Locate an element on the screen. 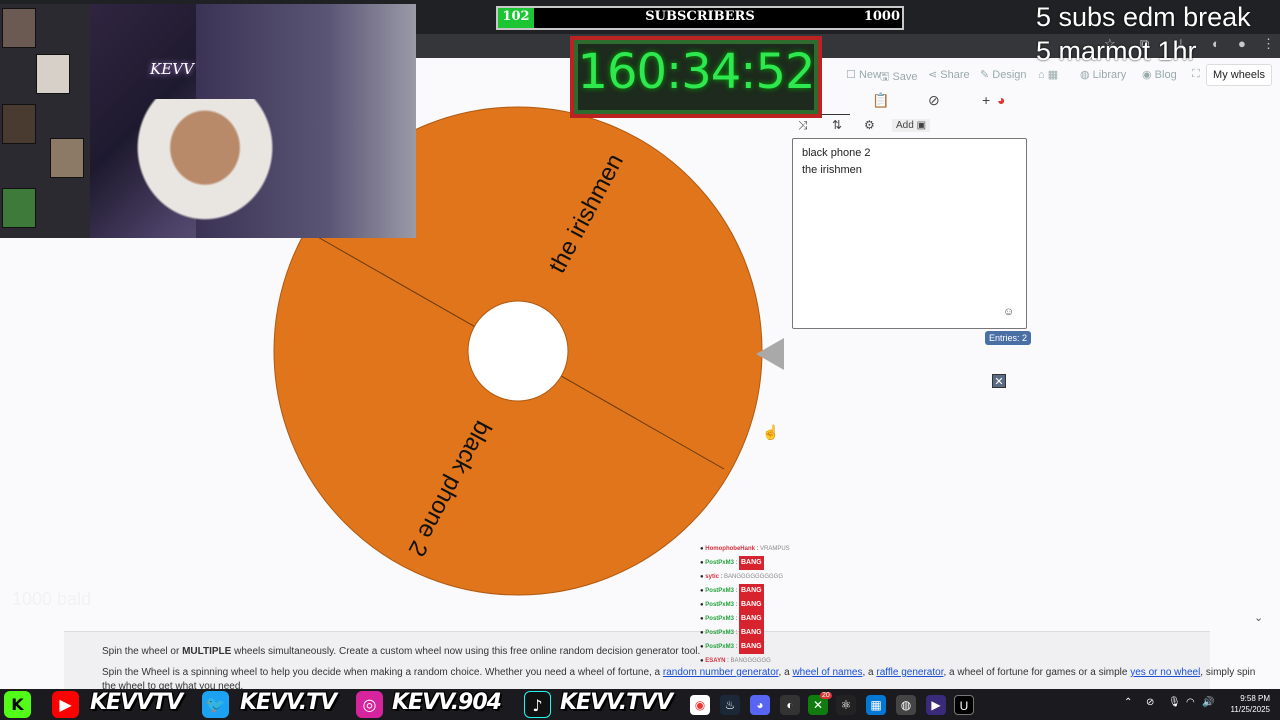  library-button: ◍ Library is located at coordinates (1103, 74).